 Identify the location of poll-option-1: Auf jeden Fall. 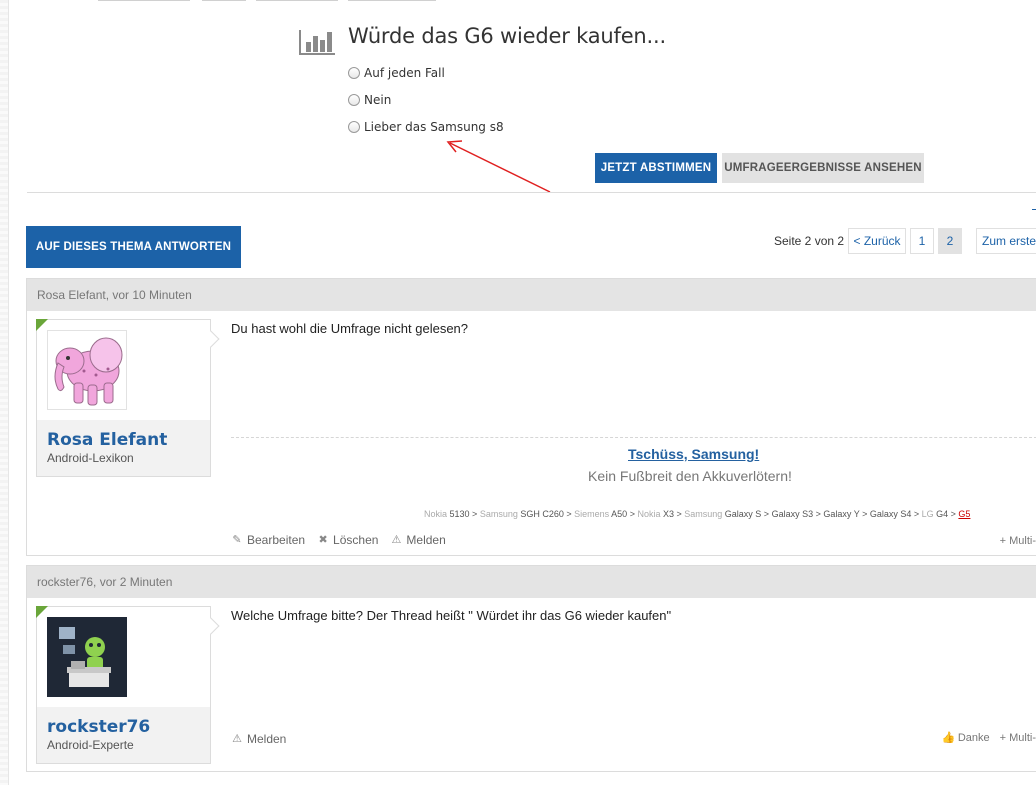
(396, 73).